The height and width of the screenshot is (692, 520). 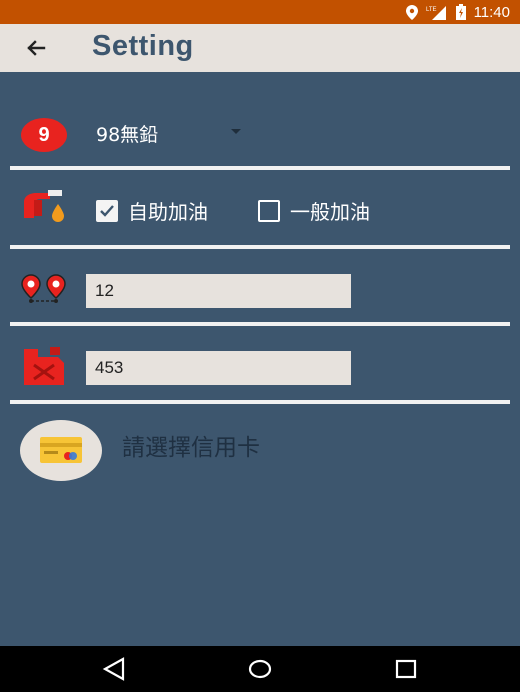 I want to click on route-pins-icon, so click(x=43, y=288).